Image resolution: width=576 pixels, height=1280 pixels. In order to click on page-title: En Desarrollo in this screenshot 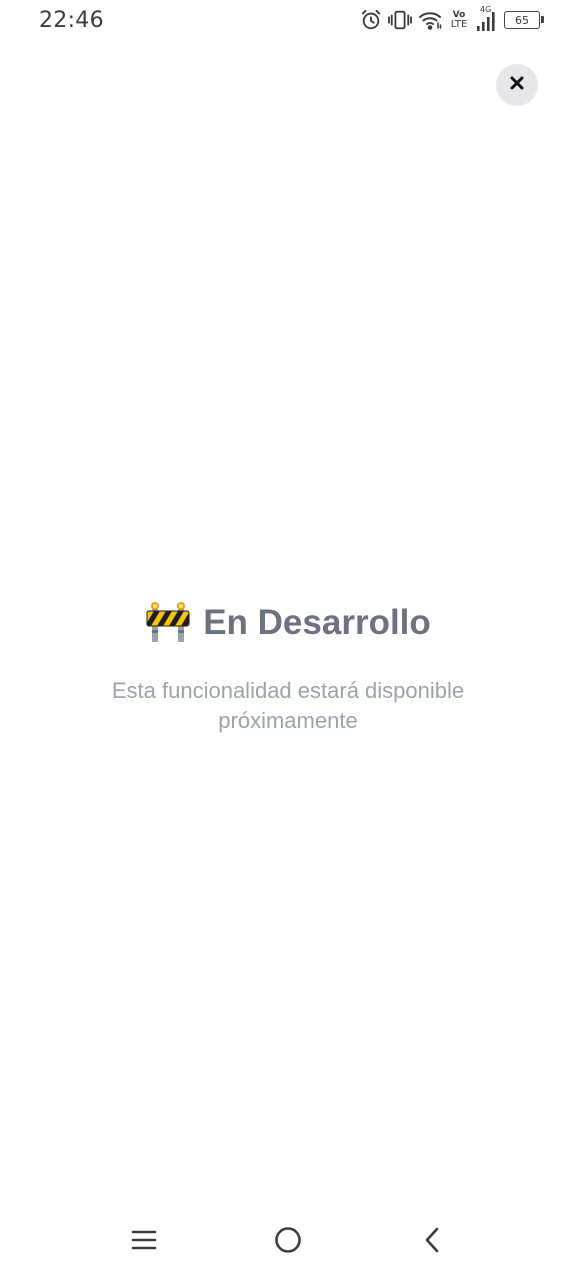, I will do `click(317, 622)`.